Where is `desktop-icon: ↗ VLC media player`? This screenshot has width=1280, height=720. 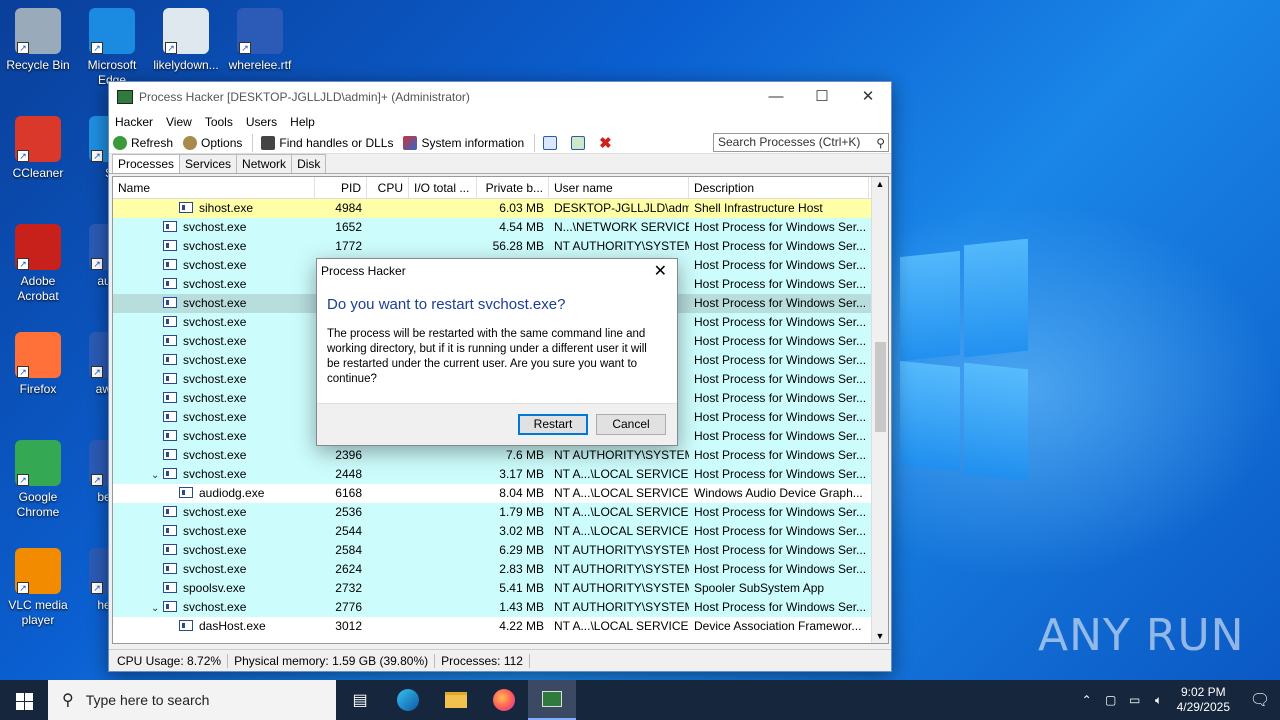
desktop-icon: ↗ VLC media player is located at coordinates (38, 588).